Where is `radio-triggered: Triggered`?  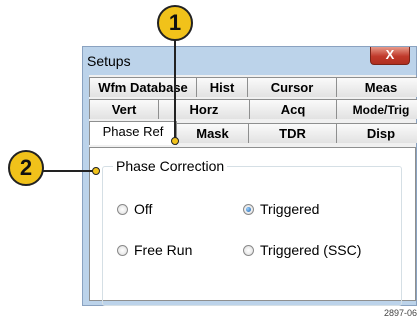
radio-triggered: Triggered is located at coordinates (281, 209).